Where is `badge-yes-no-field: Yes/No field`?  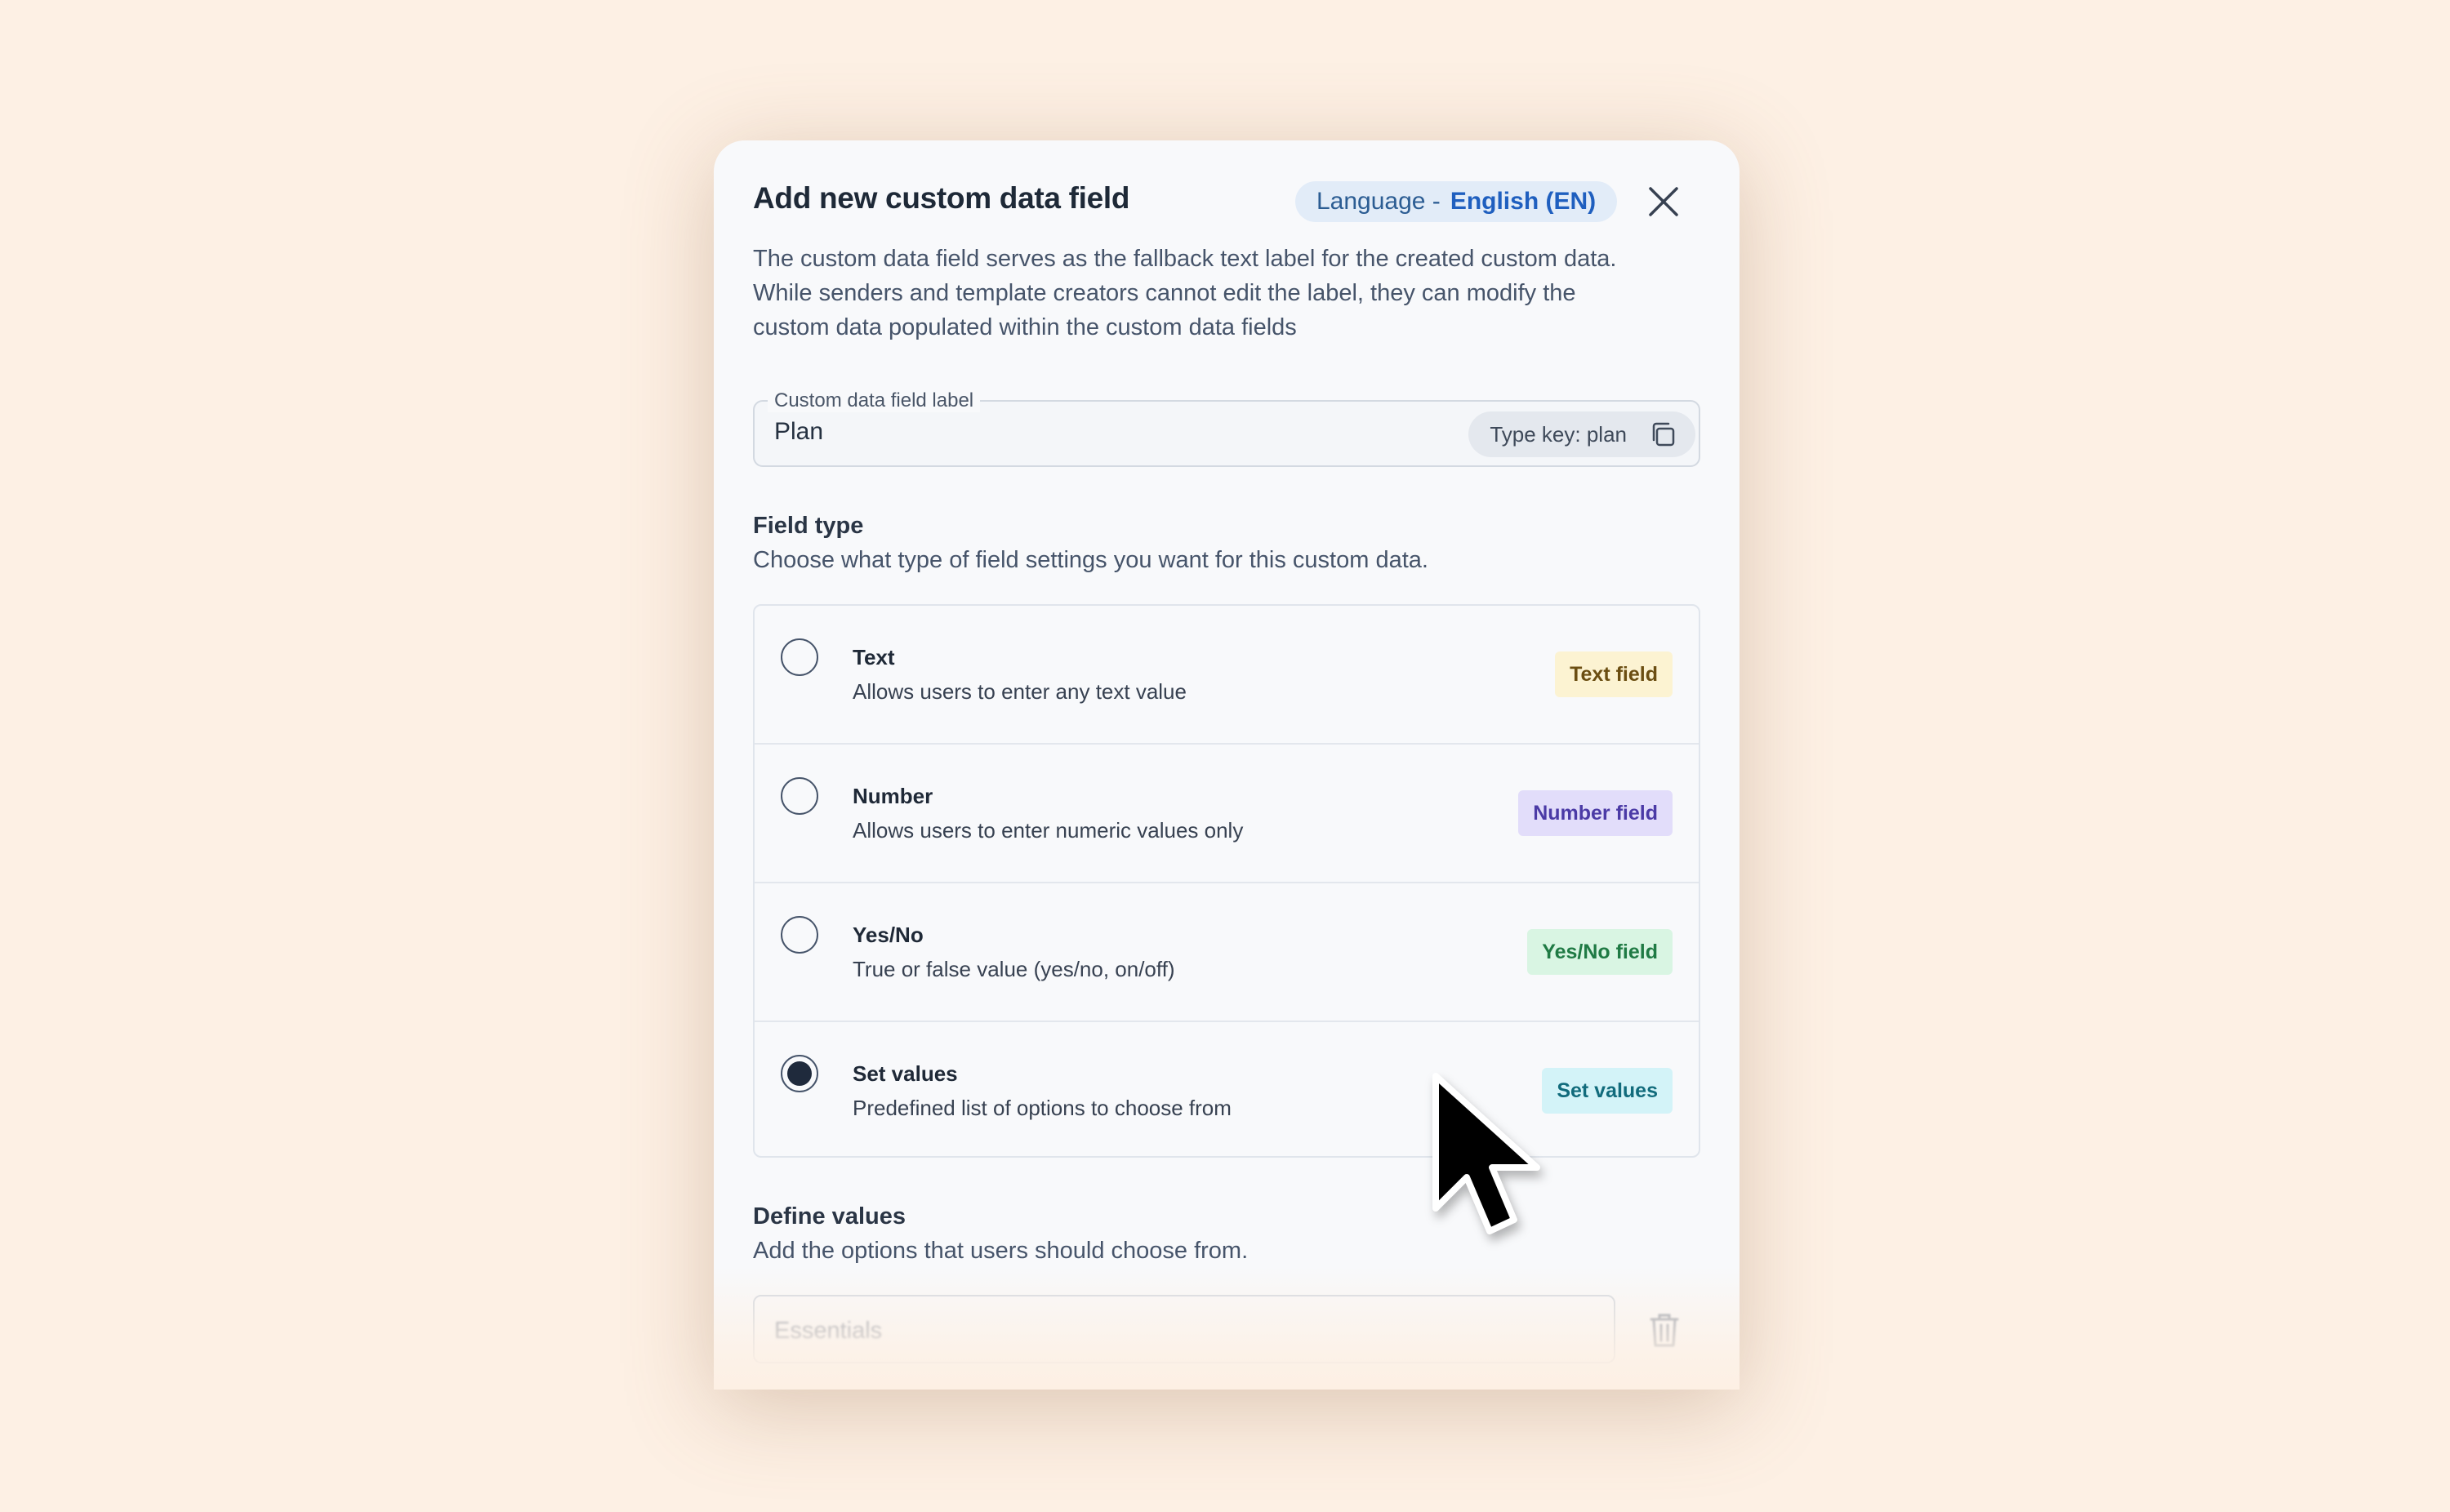
badge-yes-no-field: Yes/No field is located at coordinates (1600, 952).